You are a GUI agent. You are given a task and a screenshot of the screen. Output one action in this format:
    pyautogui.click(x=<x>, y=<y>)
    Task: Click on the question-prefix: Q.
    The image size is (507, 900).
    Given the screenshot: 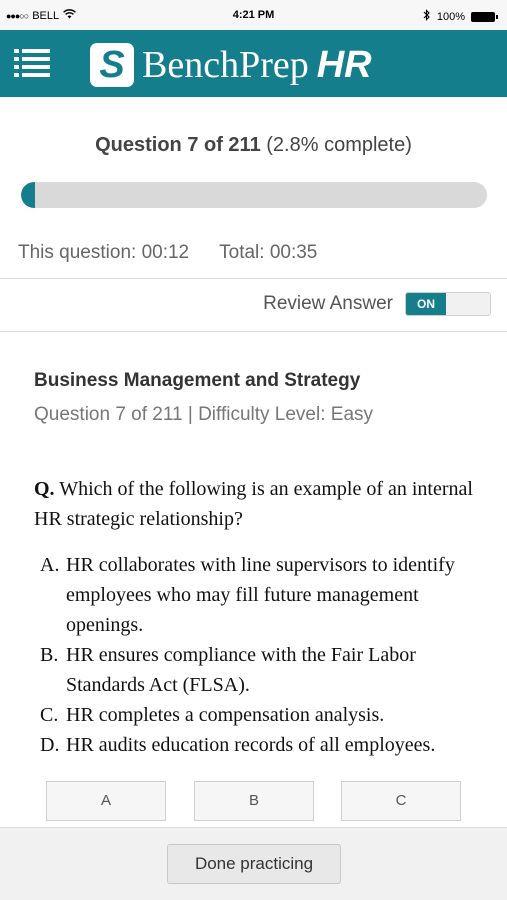 What is the action you would take?
    pyautogui.click(x=44, y=489)
    